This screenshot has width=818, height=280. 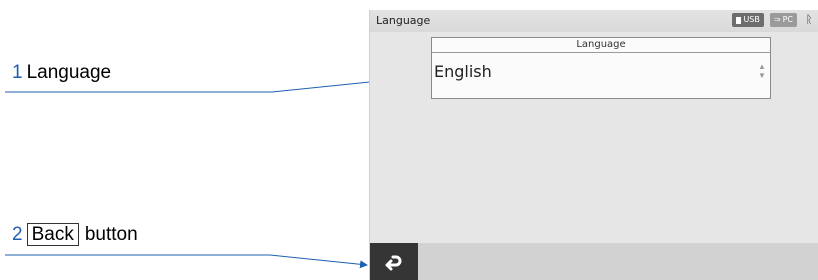 What do you see at coordinates (748, 20) in the screenshot?
I see `usb-status-icon: USB` at bounding box center [748, 20].